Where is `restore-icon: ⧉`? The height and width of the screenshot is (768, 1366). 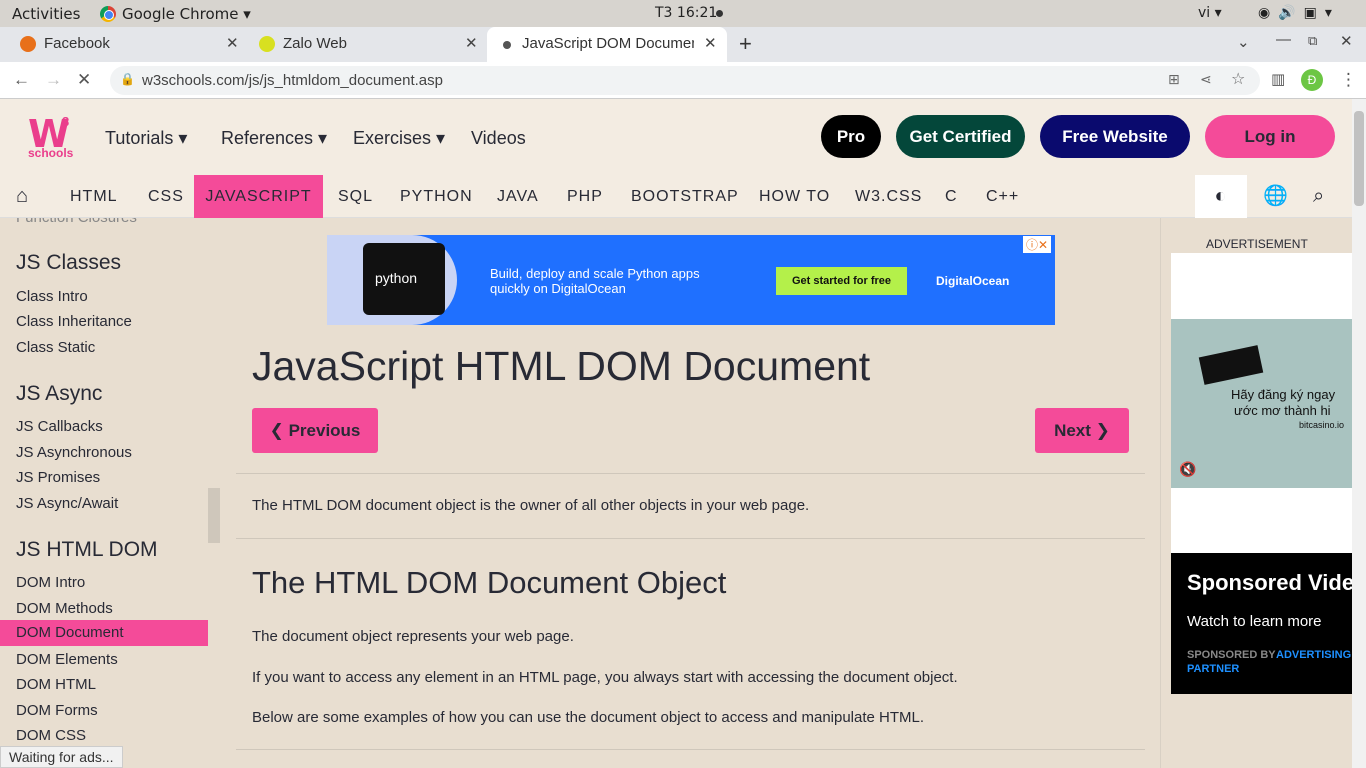 restore-icon: ⧉ is located at coordinates (1312, 41).